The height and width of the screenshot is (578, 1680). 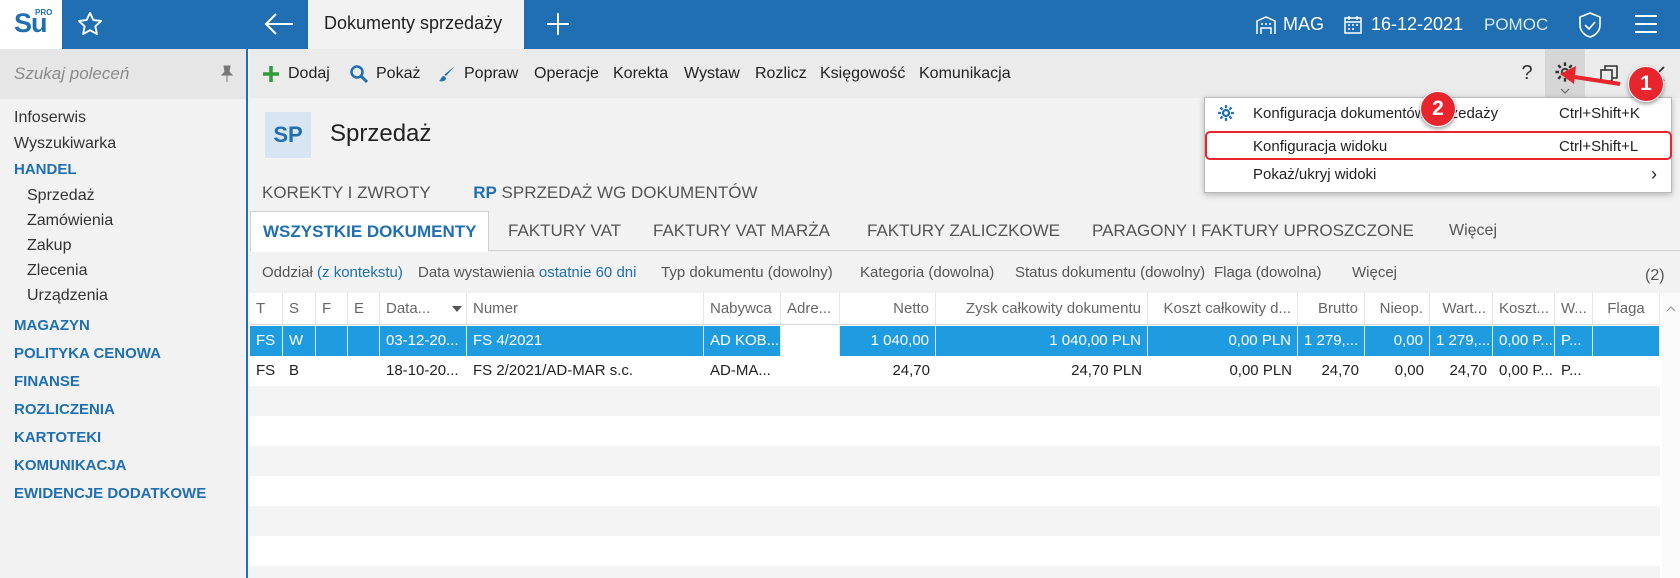 I want to click on tab-faktury-vat-marza: FAKTURY VAT MARŻA, so click(x=741, y=231).